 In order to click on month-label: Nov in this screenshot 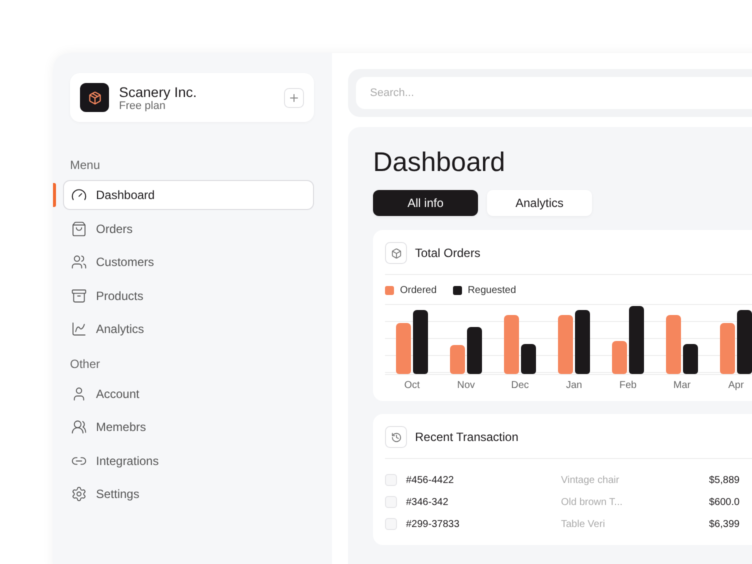, I will do `click(466, 385)`.